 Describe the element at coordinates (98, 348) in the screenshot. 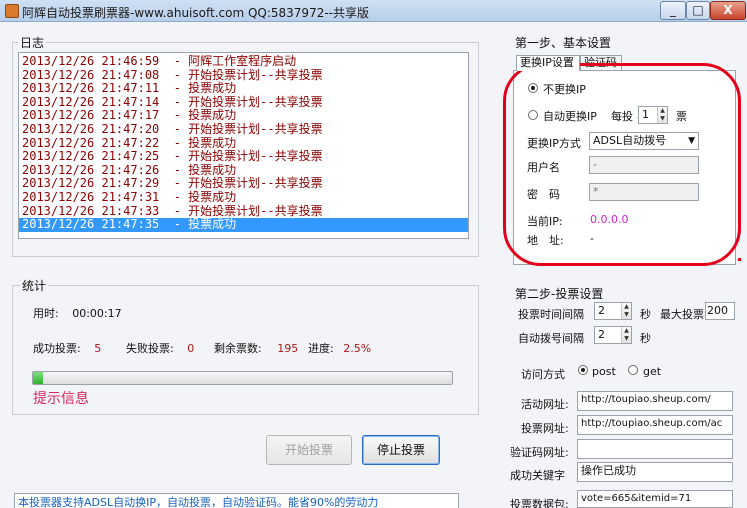

I see `success-value: 5` at that location.